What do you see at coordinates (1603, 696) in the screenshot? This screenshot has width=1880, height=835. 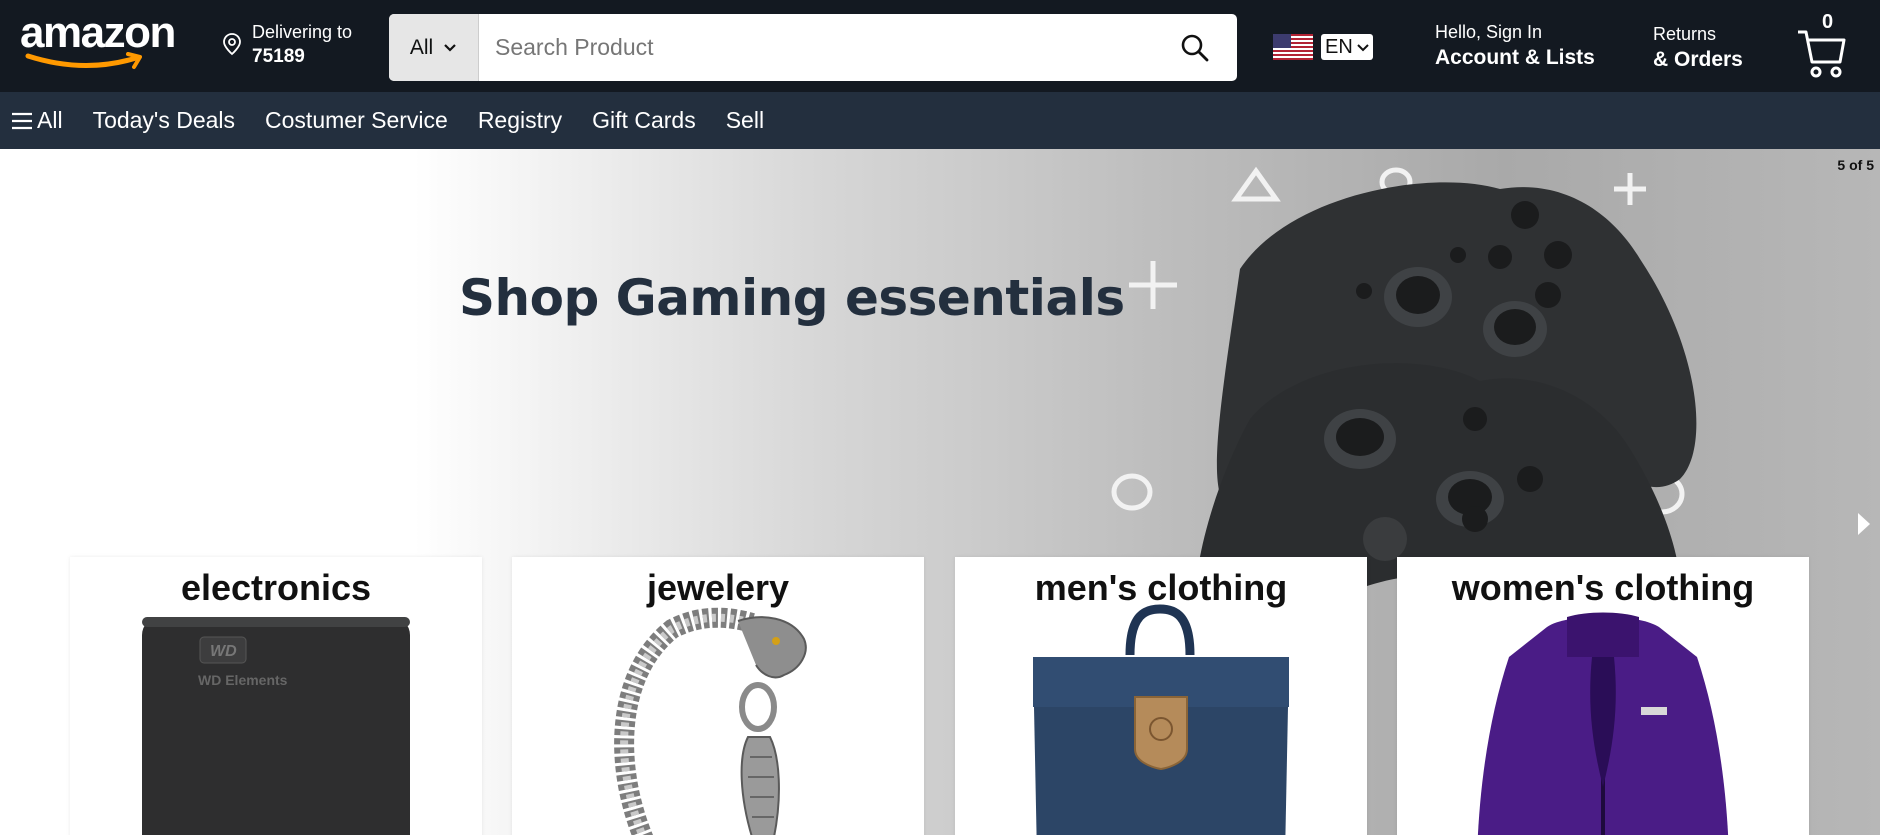 I see `category-card-womens-clothing: women's clothing` at bounding box center [1603, 696].